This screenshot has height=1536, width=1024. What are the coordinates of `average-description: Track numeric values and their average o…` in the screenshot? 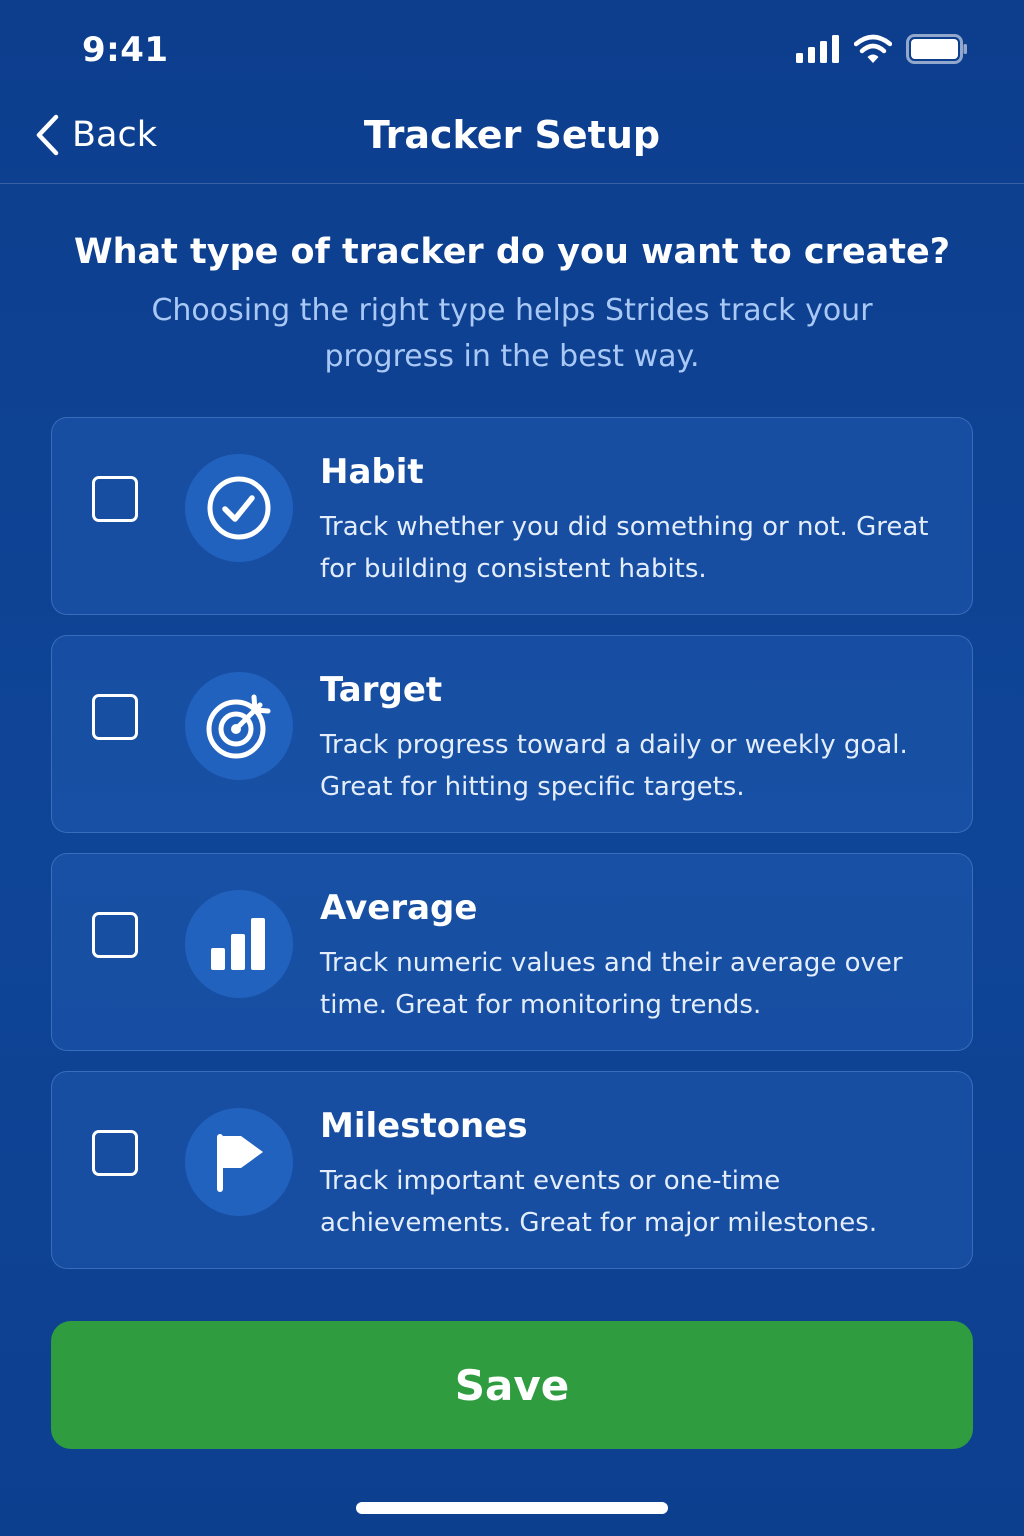 It's located at (611, 984).